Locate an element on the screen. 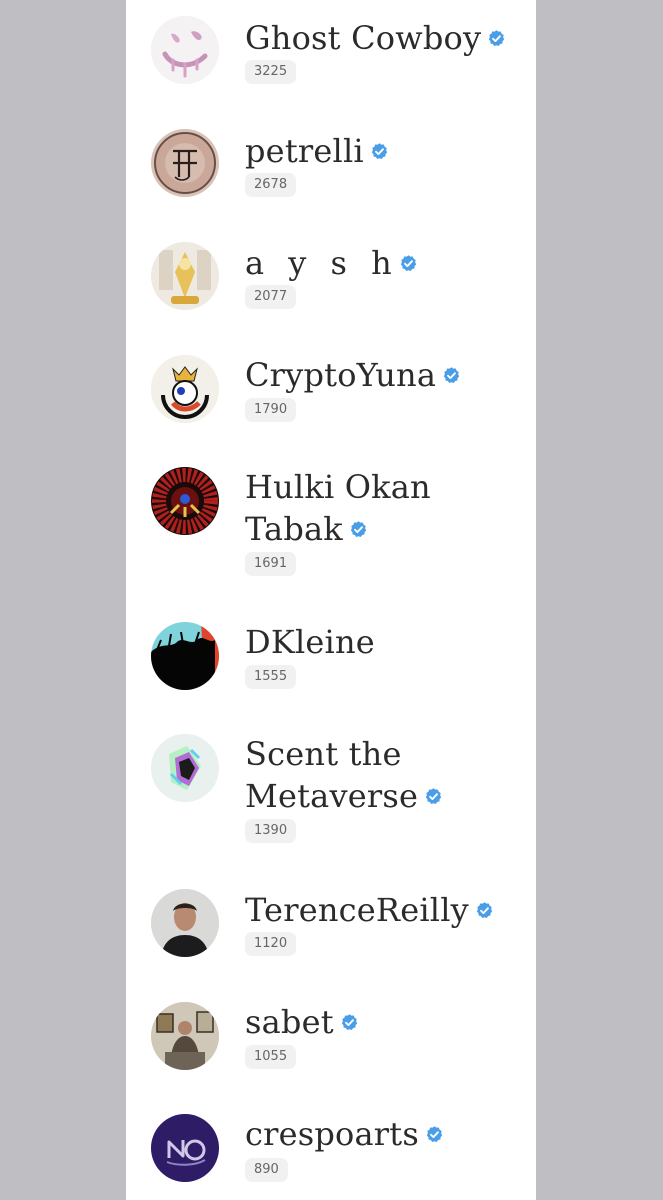 The image size is (663, 1200). count-badge: 1790 is located at coordinates (271, 410).